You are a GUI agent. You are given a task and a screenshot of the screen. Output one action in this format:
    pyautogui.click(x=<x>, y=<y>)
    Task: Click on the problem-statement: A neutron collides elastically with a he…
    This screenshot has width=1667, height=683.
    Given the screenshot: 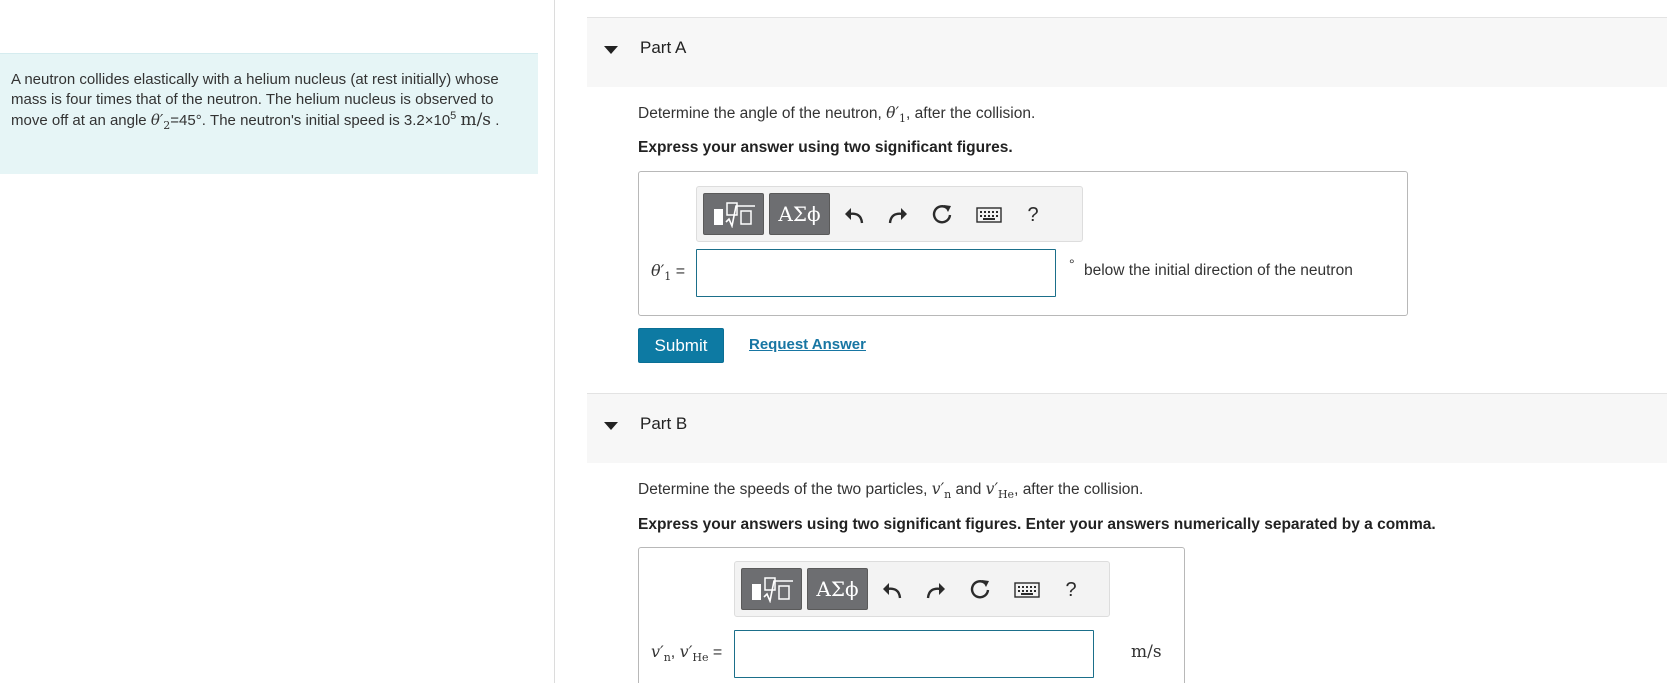 What is the action you would take?
    pyautogui.click(x=269, y=113)
    